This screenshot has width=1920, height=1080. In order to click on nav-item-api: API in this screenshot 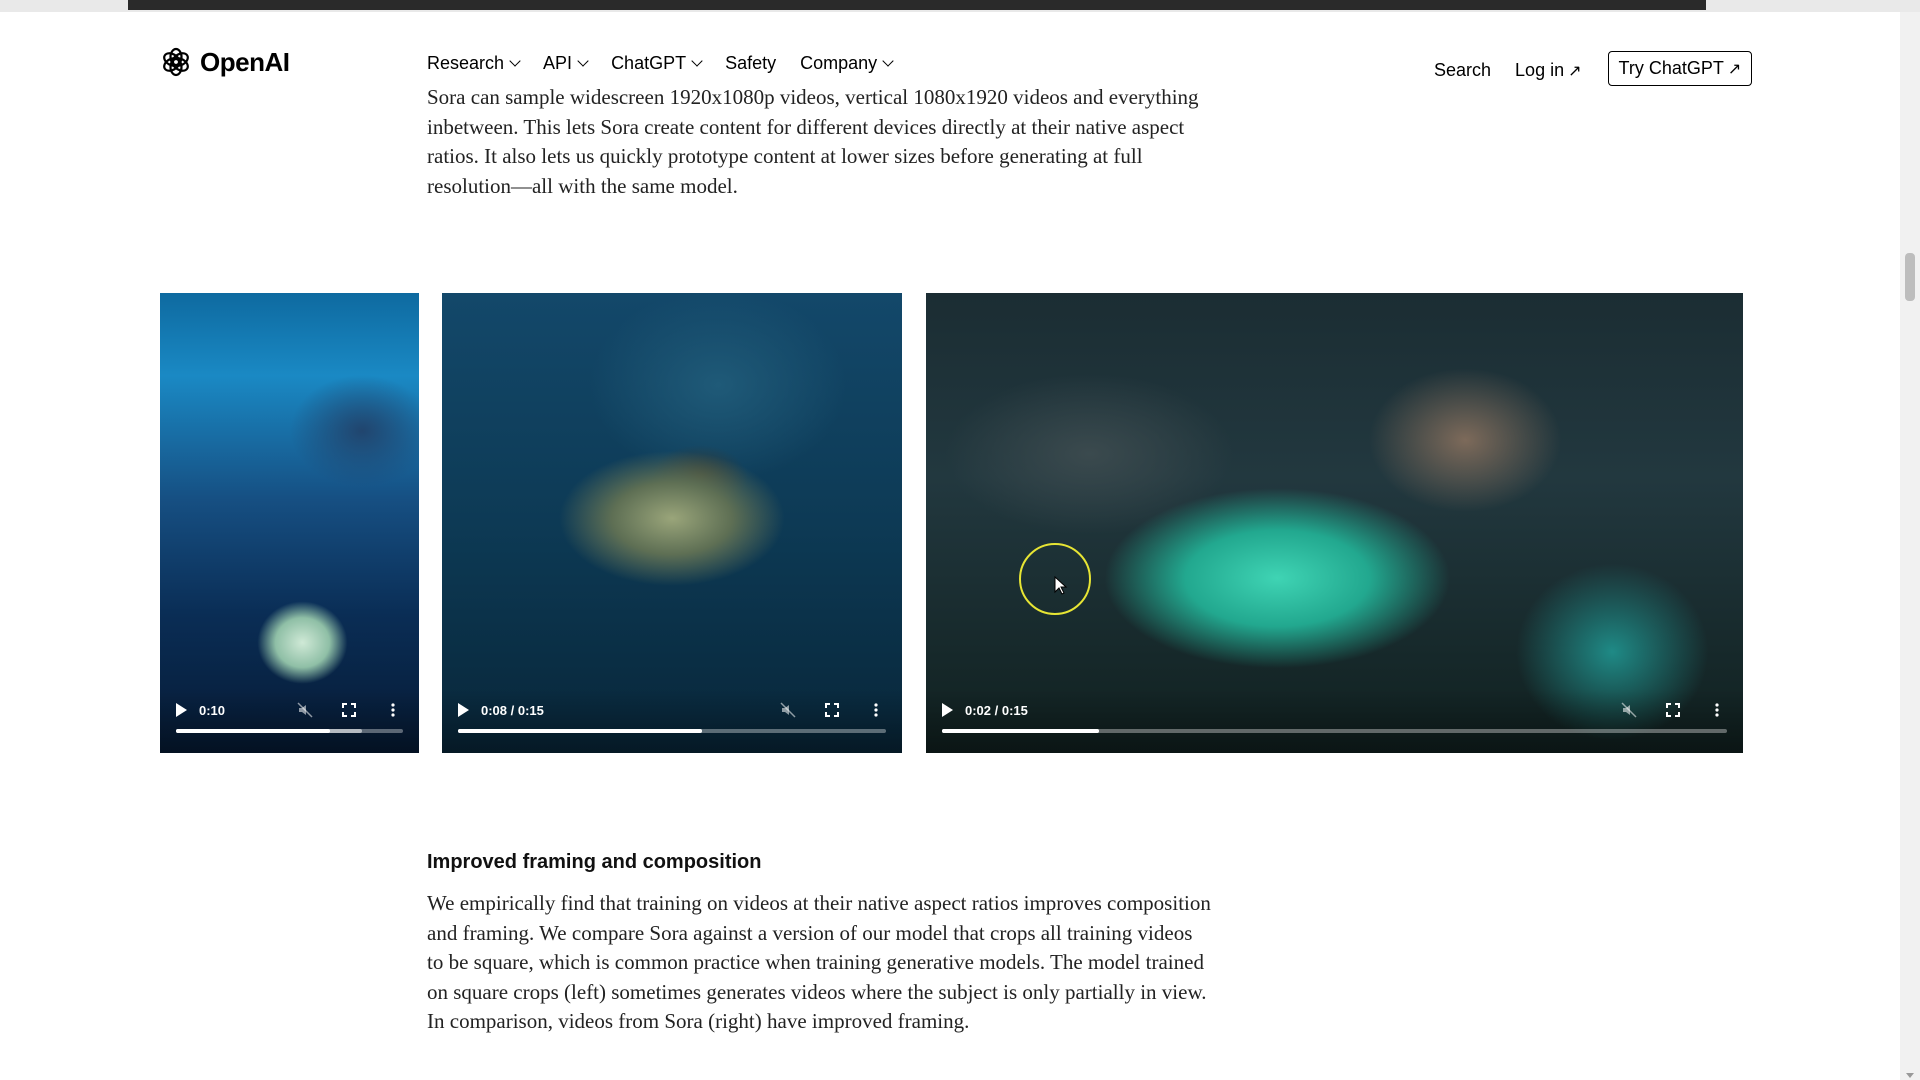, I will do `click(566, 63)`.